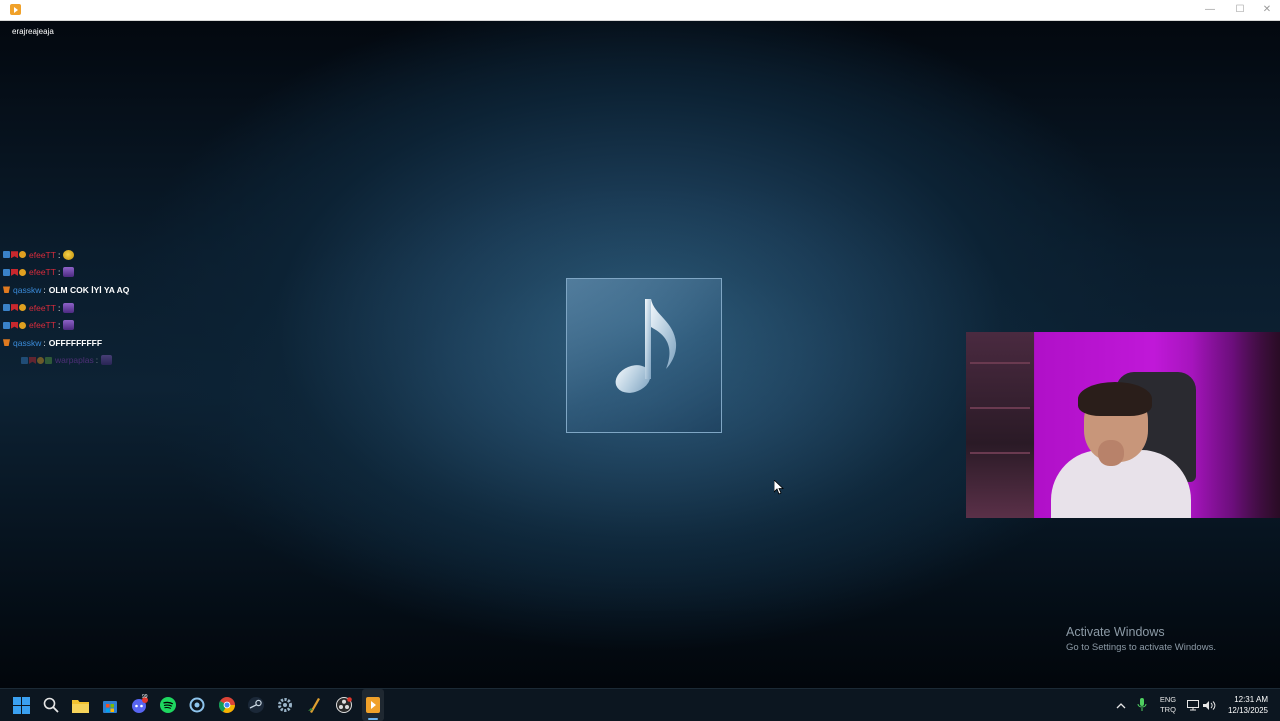 The image size is (1280, 721). I want to click on pen-app-icon, so click(314, 705).